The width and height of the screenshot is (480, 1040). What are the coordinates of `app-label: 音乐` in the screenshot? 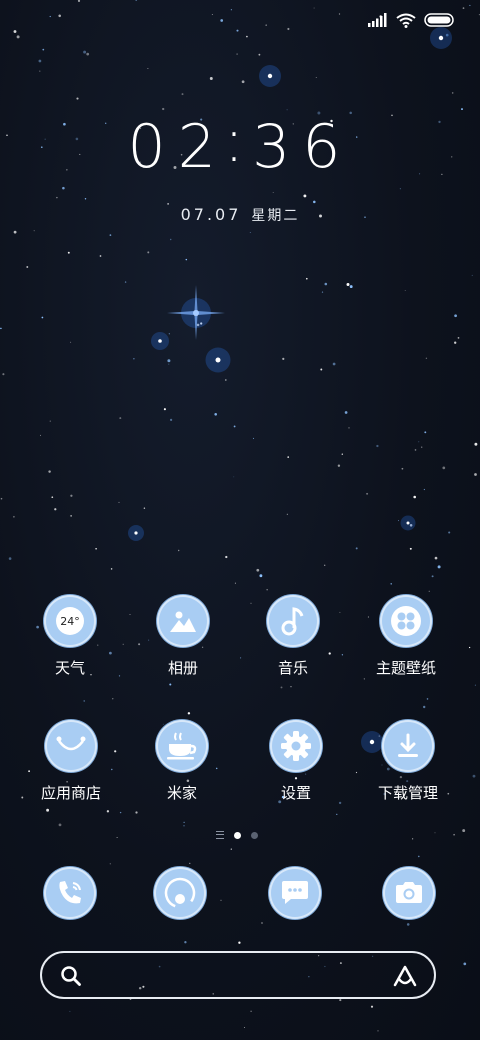 It's located at (292, 668).